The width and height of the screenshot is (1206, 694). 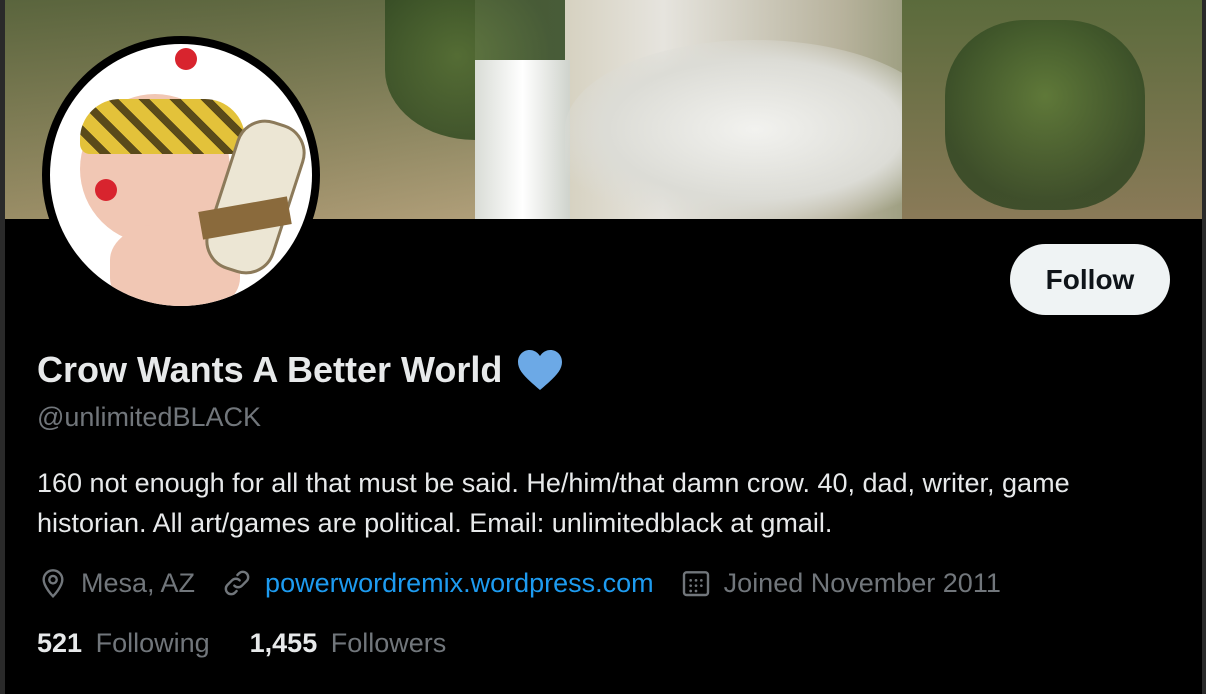 I want to click on profile-name-row: Crow Wants A Better World, so click(x=300, y=370).